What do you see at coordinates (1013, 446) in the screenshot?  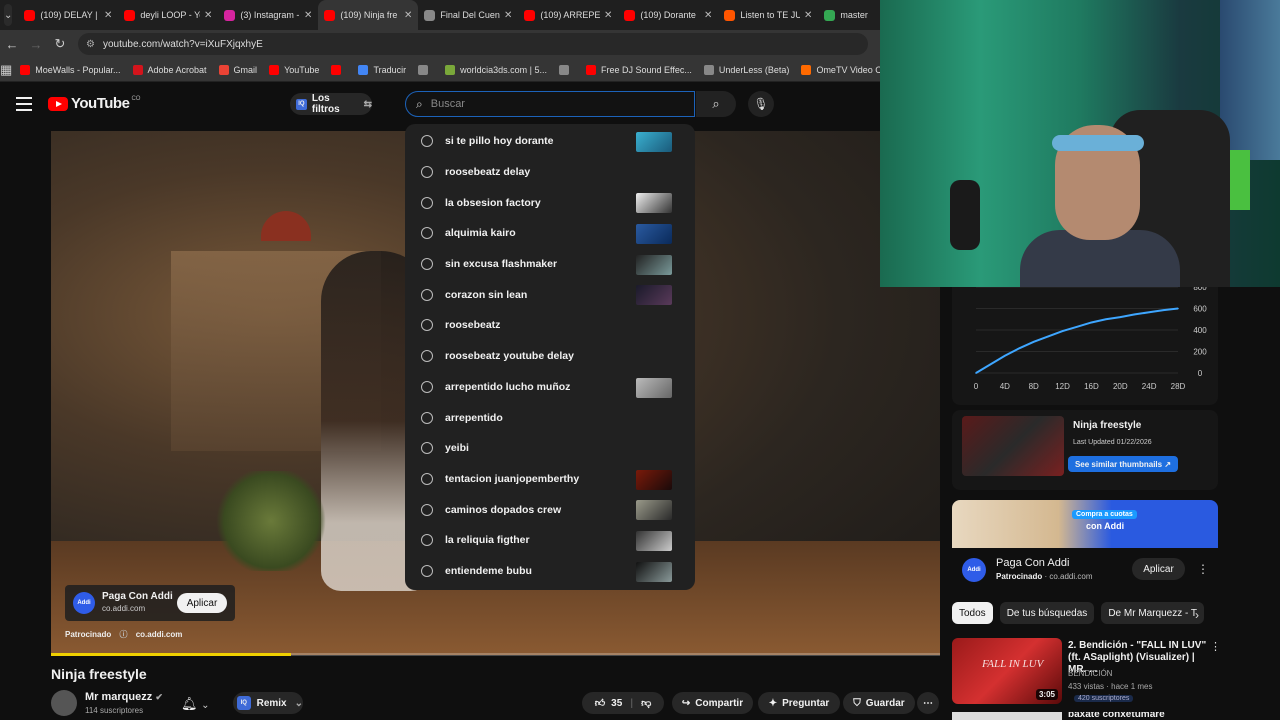 I see `video-thumbnail` at bounding box center [1013, 446].